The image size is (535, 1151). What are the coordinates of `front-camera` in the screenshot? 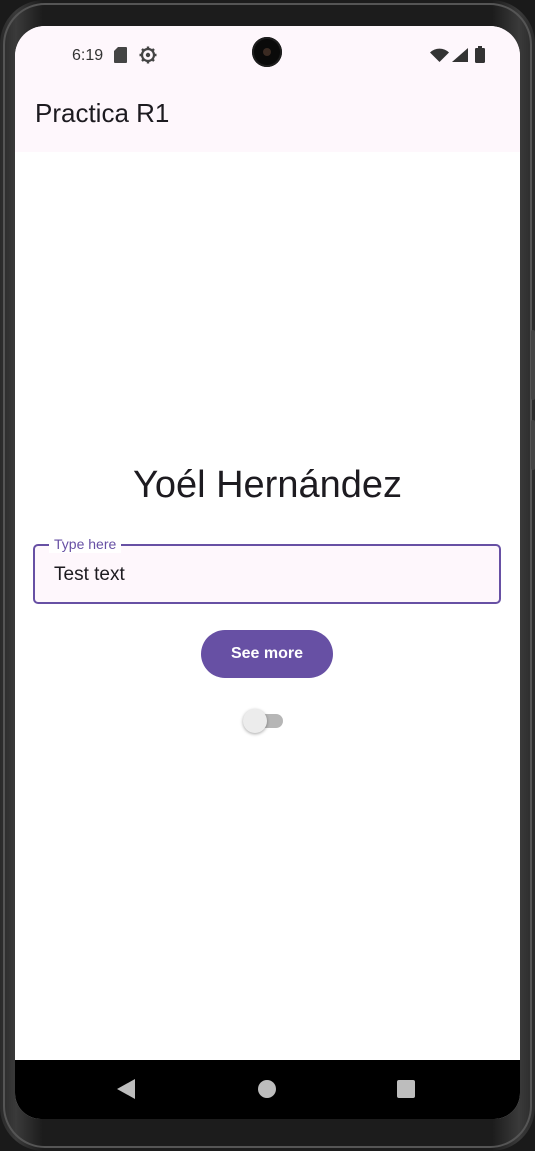 It's located at (267, 52).